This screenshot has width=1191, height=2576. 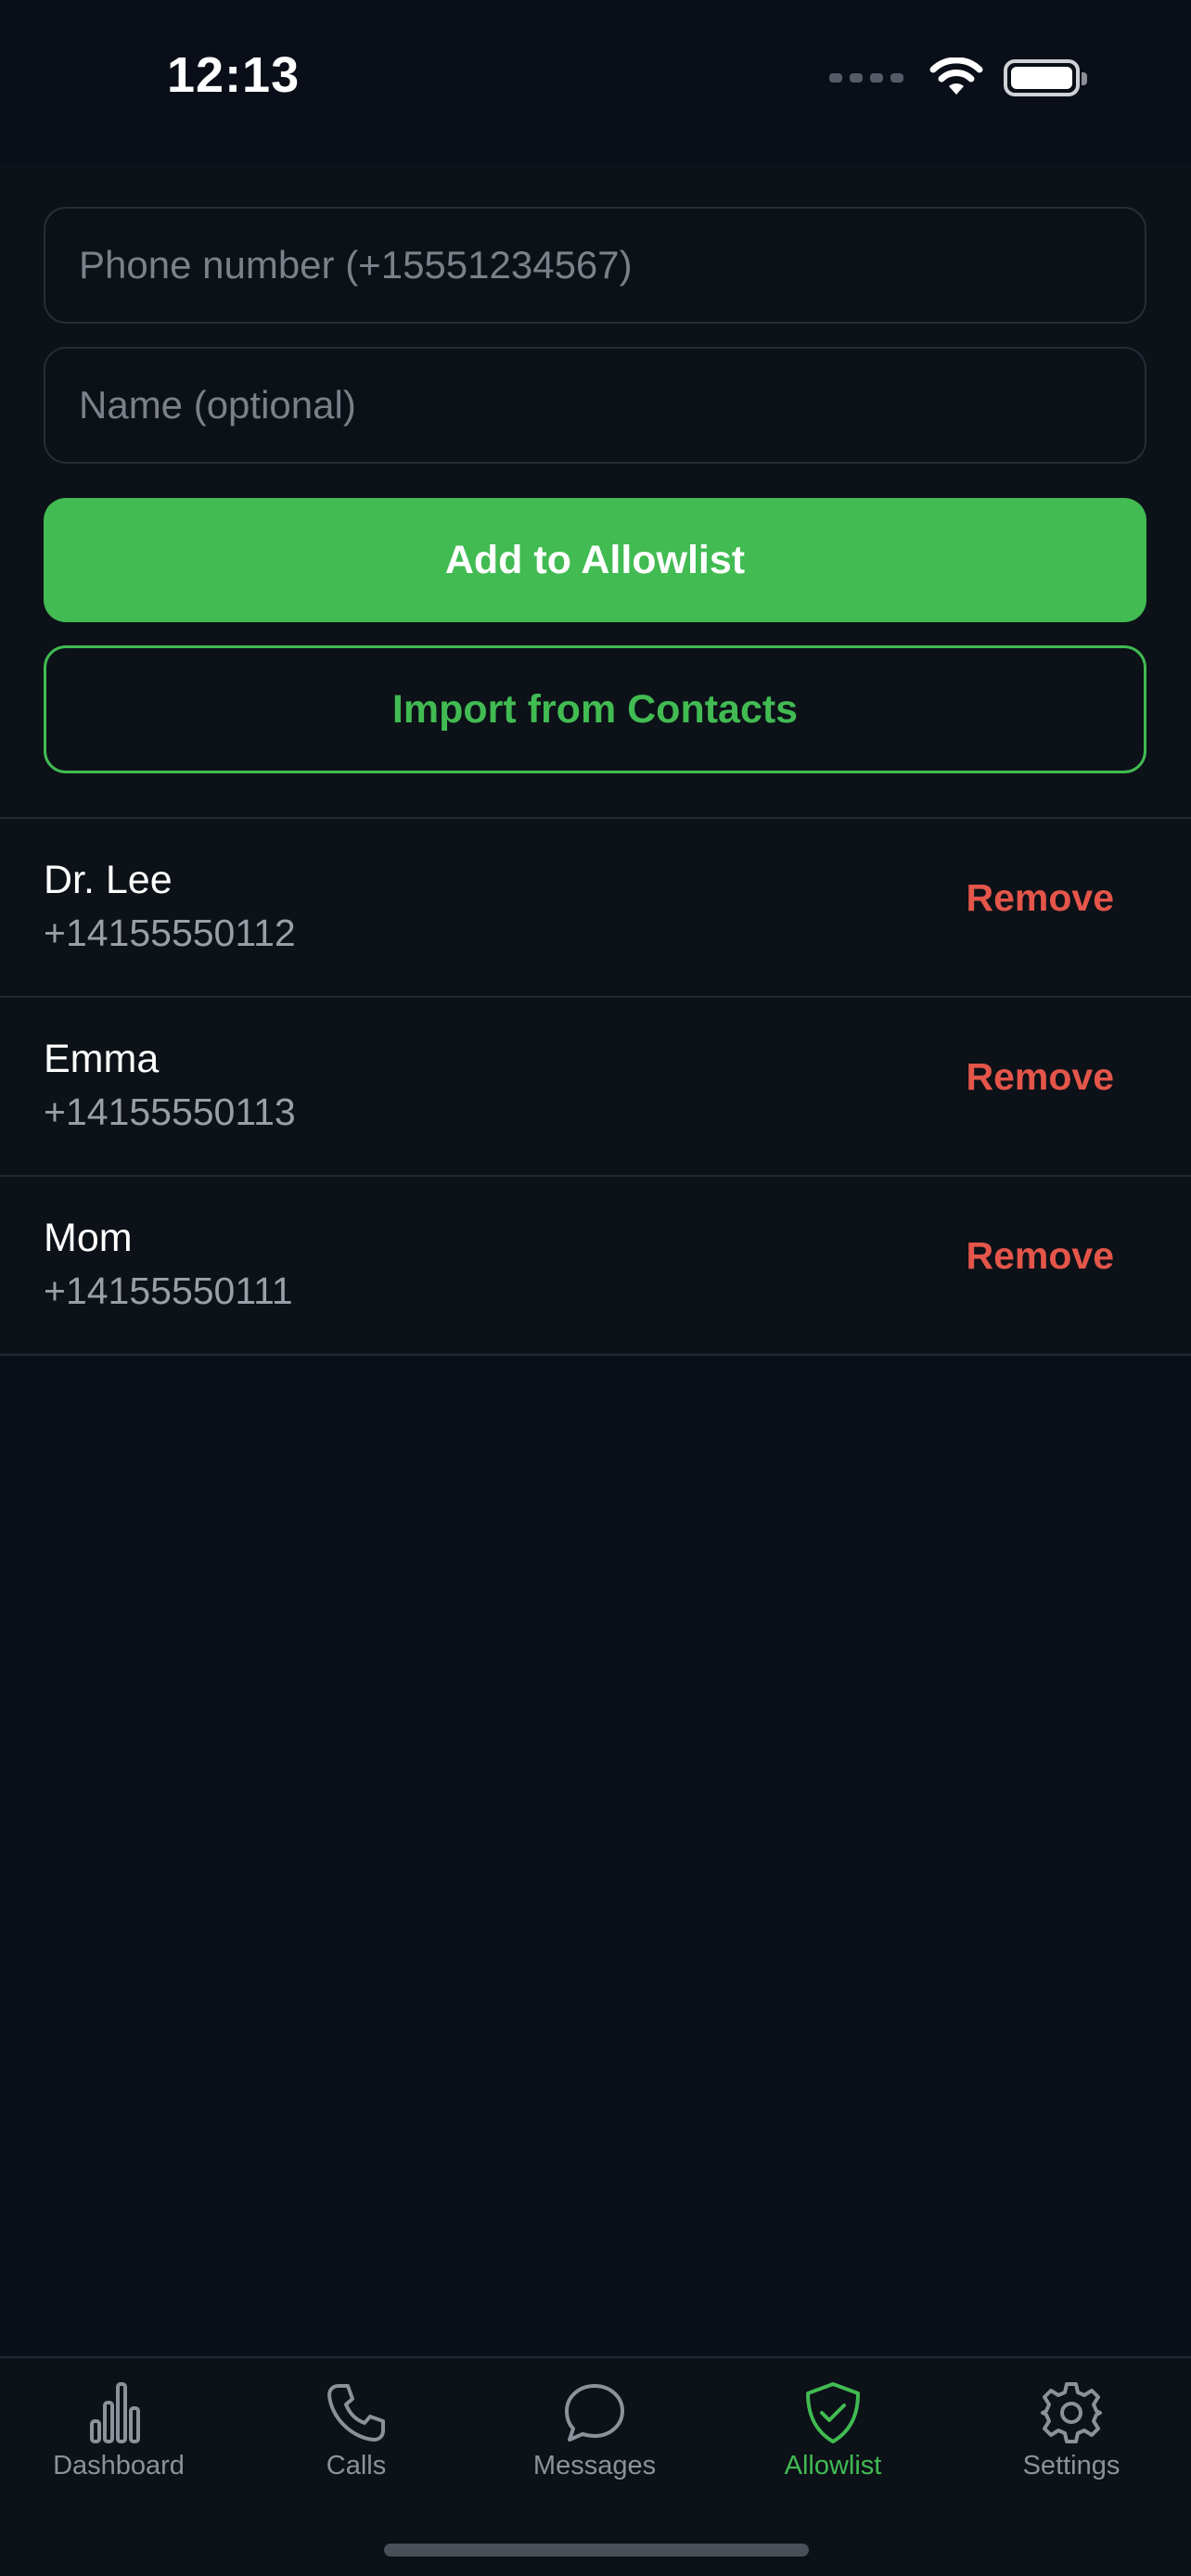 What do you see at coordinates (597, 2551) in the screenshot?
I see `home-indicator` at bounding box center [597, 2551].